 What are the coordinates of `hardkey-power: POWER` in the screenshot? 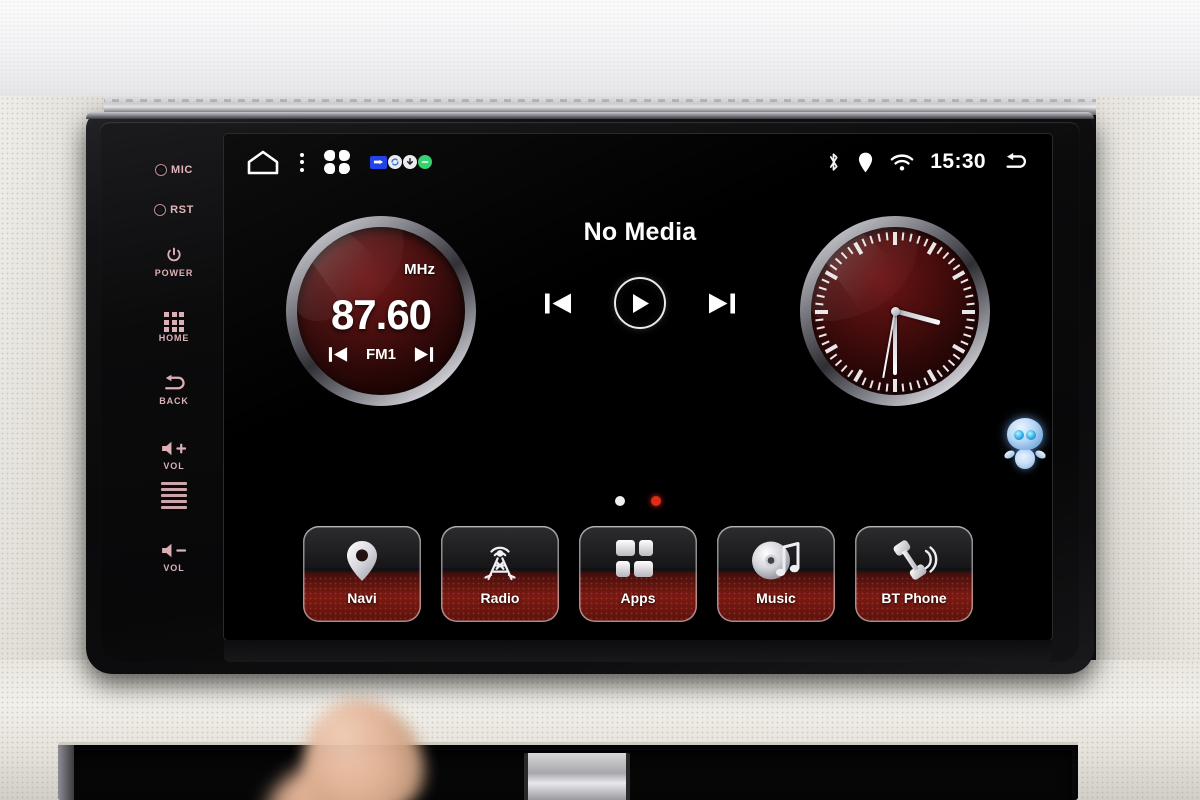 It's located at (174, 262).